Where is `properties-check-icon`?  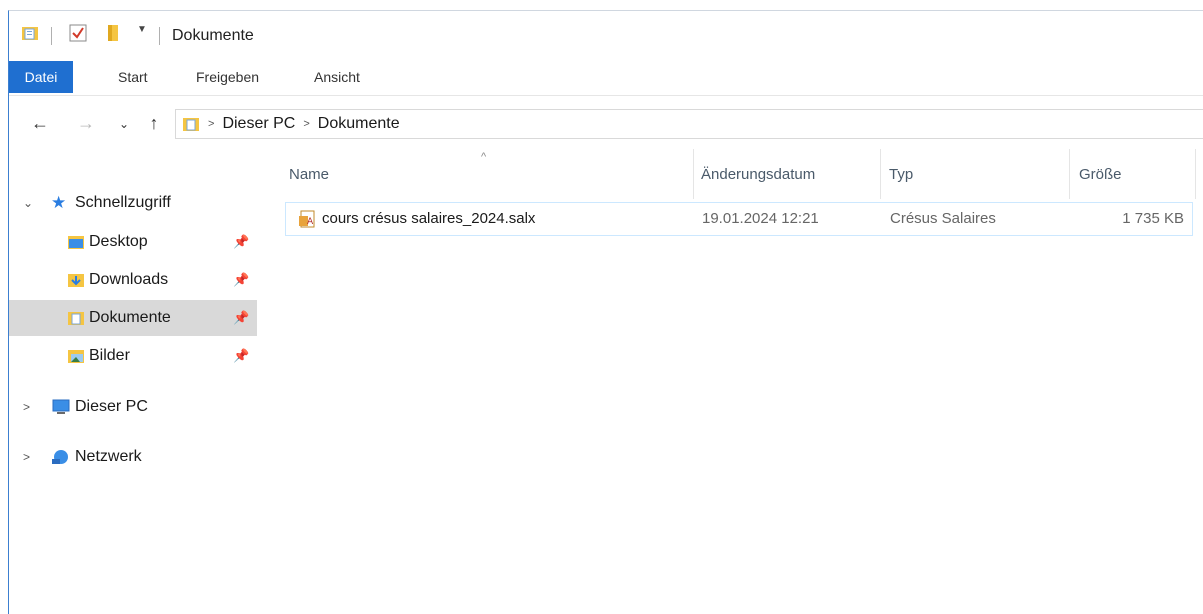 properties-check-icon is located at coordinates (78, 33).